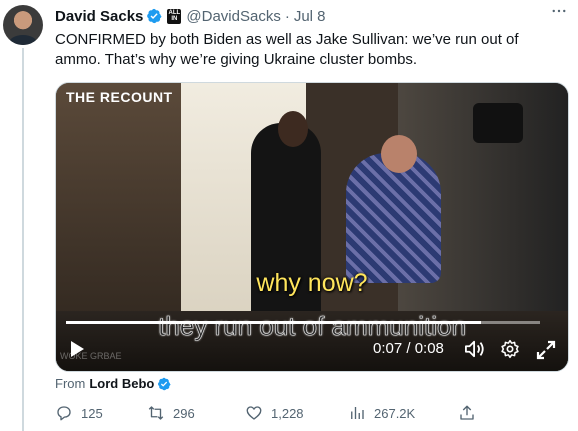 Image resolution: width=578 pixels, height=431 pixels. I want to click on like-count: 1,228, so click(287, 413).